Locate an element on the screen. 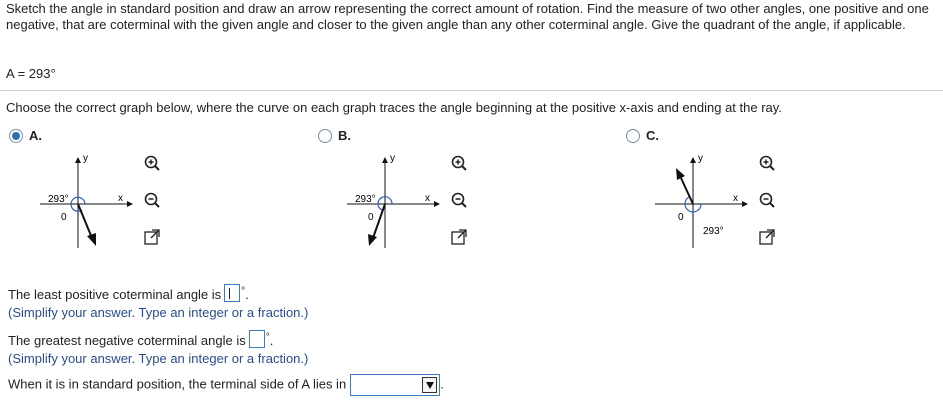 The height and width of the screenshot is (412, 943). option-a-radio is located at coordinates (16, 135).